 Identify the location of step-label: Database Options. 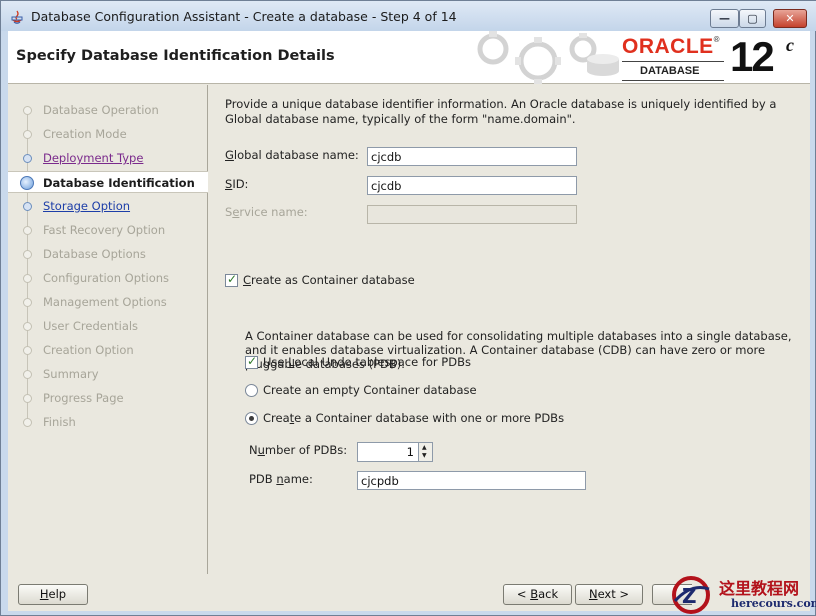
(94, 254).